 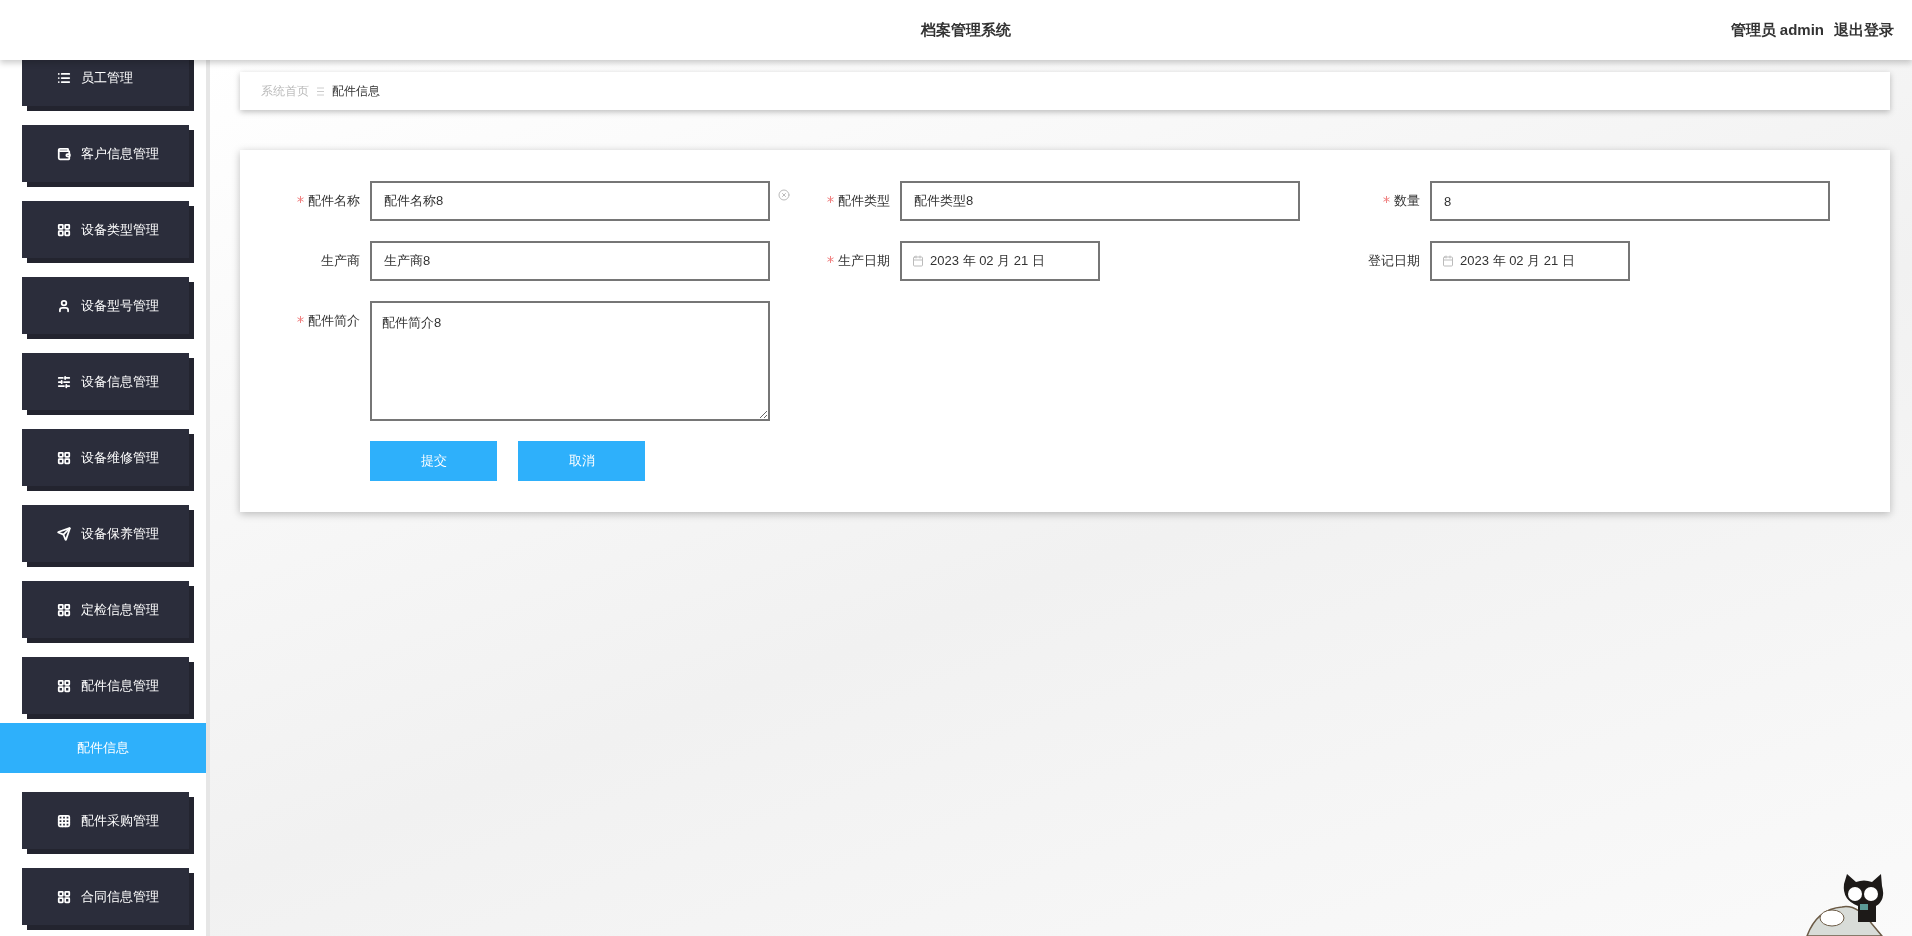 What do you see at coordinates (320, 91) in the screenshot?
I see `separator-icon` at bounding box center [320, 91].